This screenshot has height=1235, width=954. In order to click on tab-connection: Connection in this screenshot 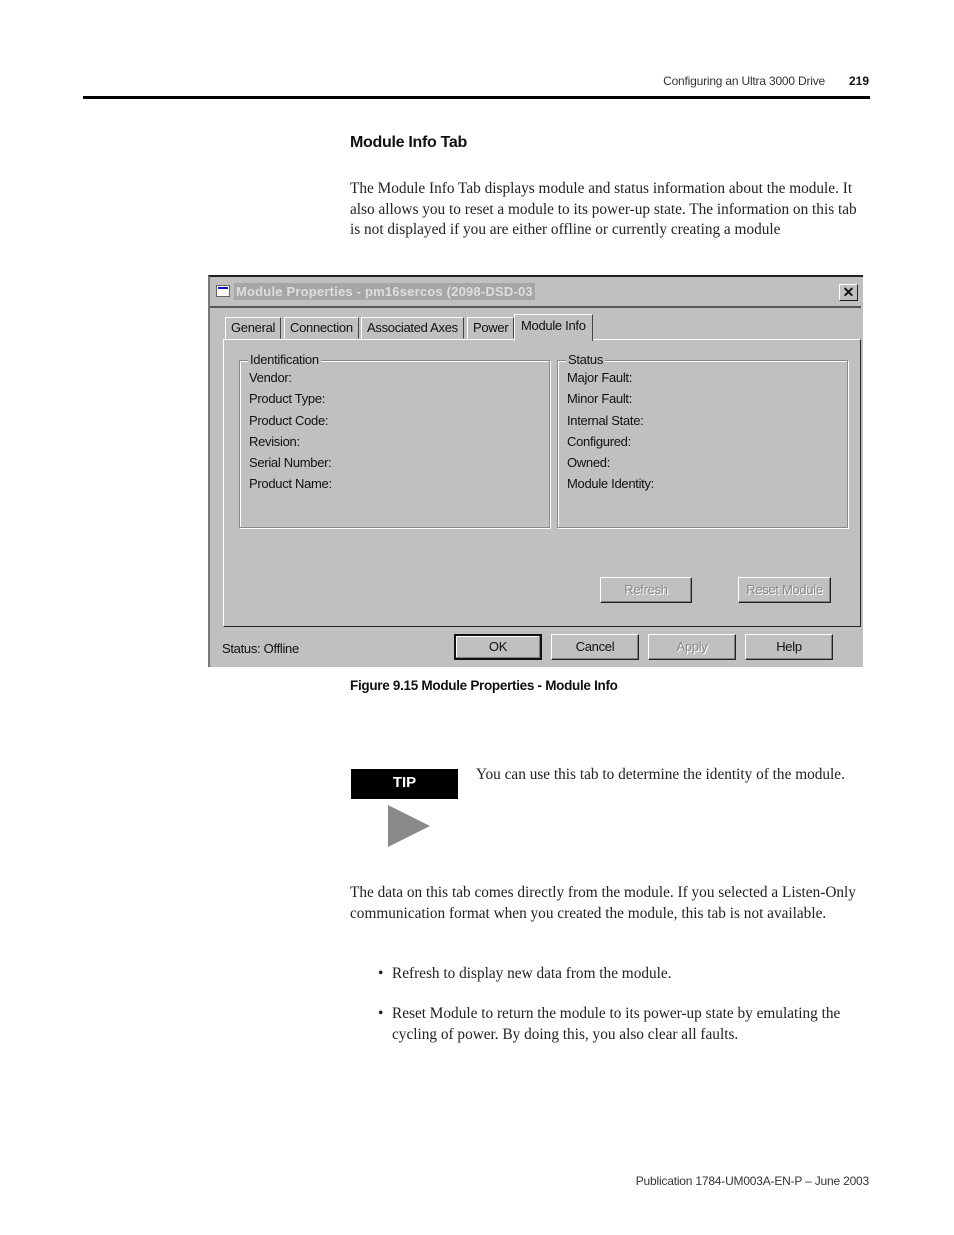, I will do `click(321, 328)`.